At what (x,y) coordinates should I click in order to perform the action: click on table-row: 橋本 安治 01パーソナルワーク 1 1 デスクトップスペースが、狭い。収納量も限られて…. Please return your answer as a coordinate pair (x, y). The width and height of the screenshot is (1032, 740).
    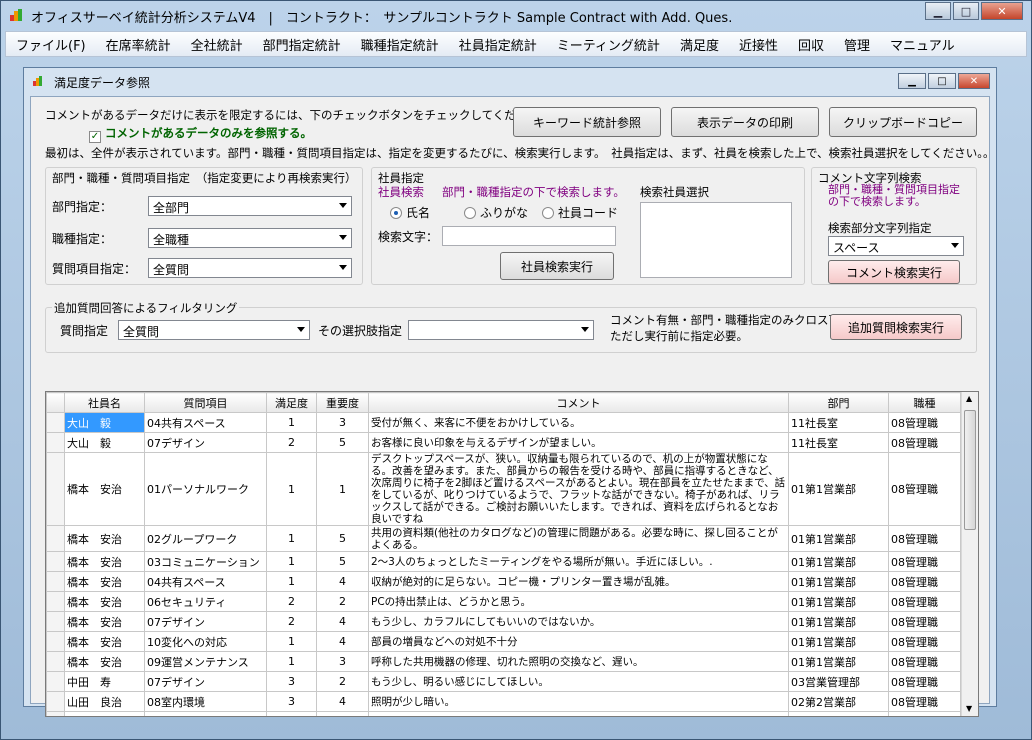
    Looking at the image, I should click on (503, 489).